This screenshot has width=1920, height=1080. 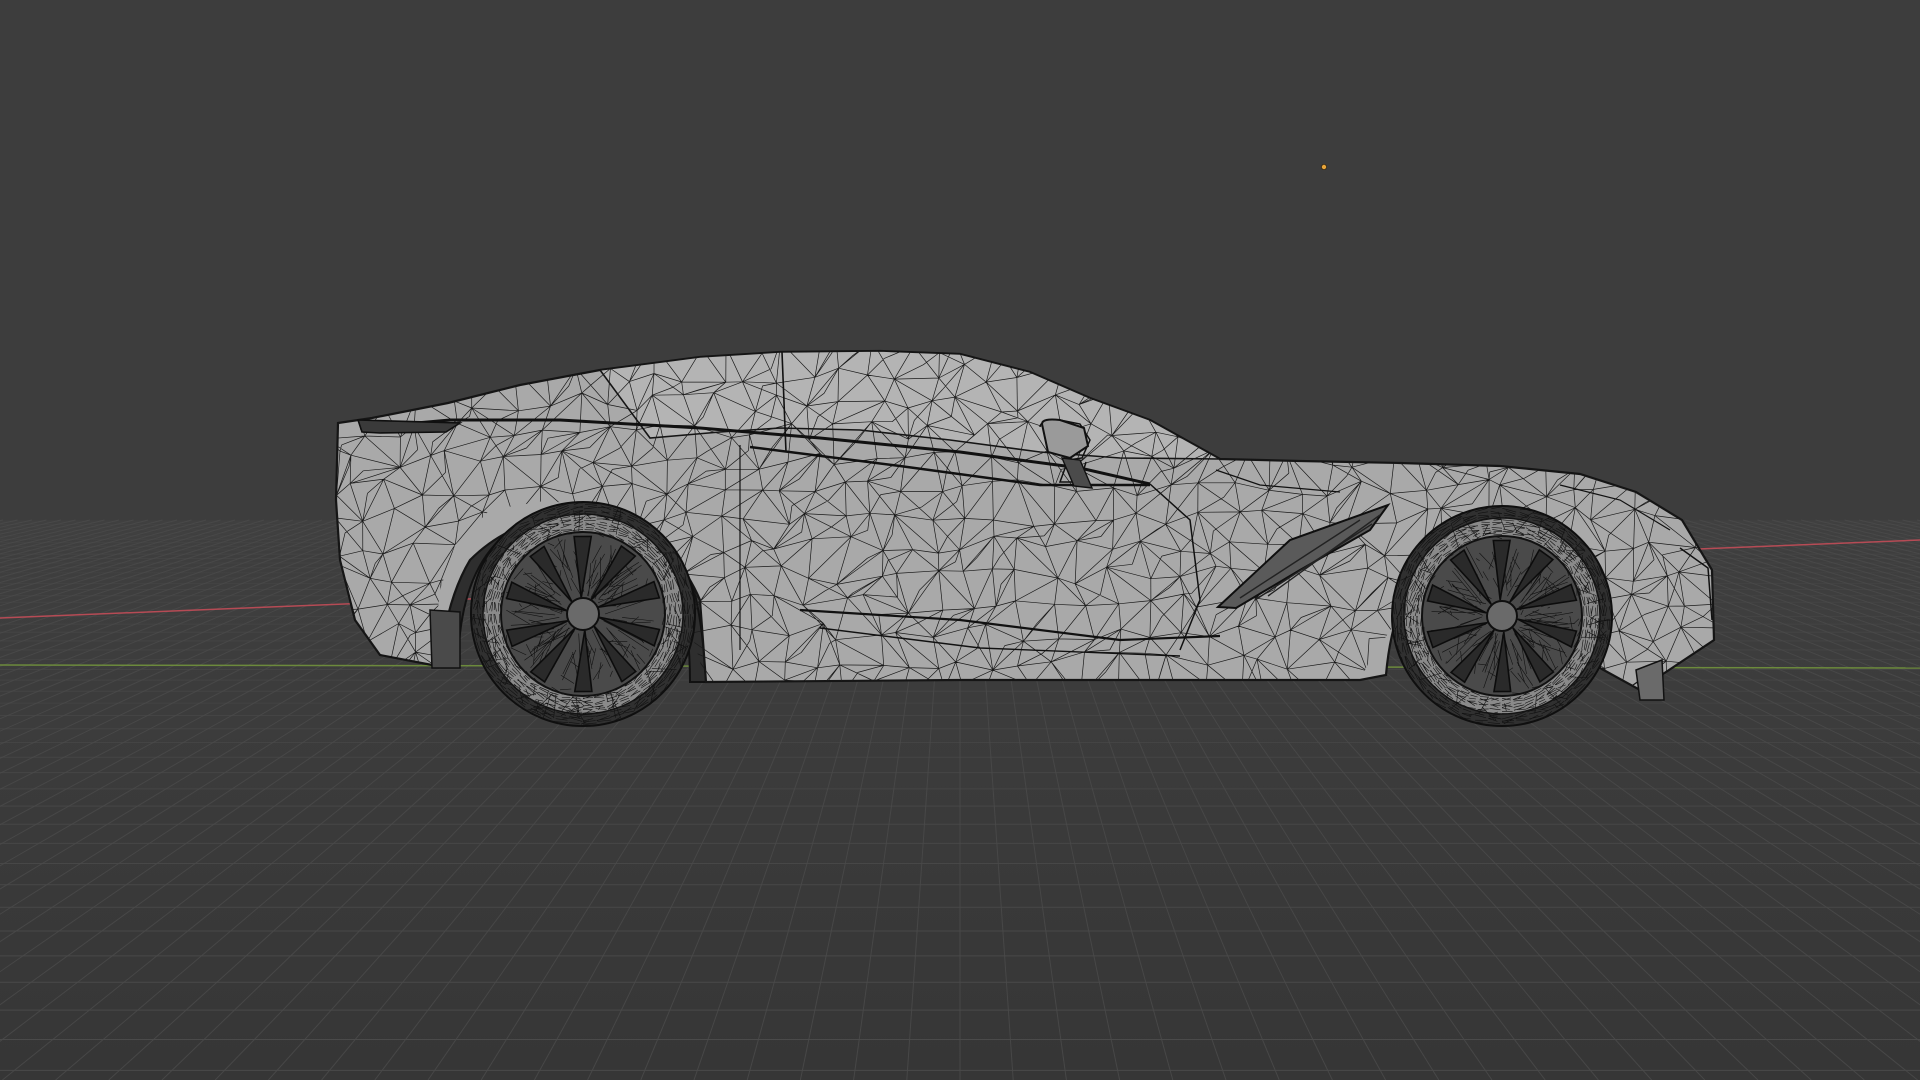 I want to click on rear-hub, so click(x=583, y=614).